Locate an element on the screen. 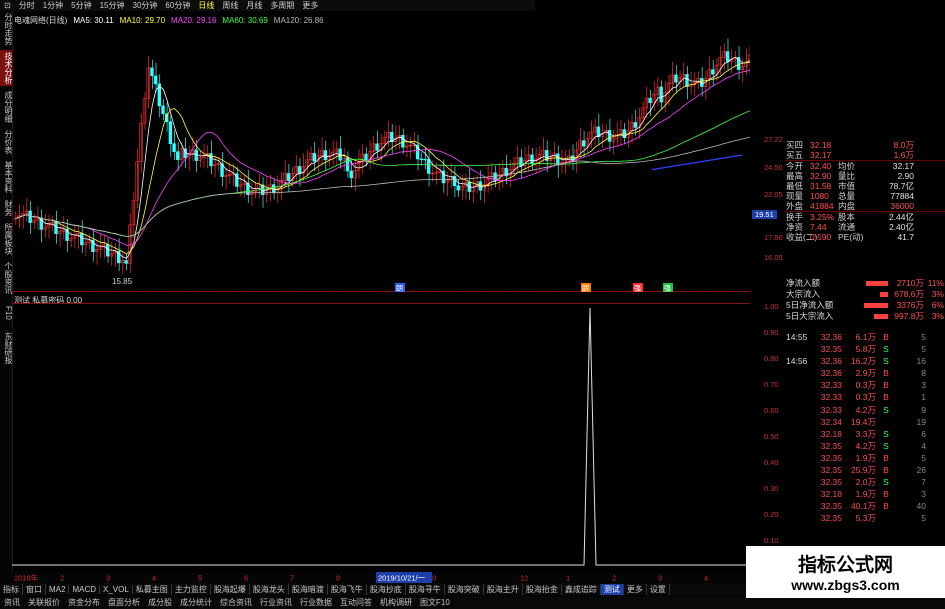 This screenshot has height=609, width=945. left-tab: 所属板块 is located at coordinates (6, 239).